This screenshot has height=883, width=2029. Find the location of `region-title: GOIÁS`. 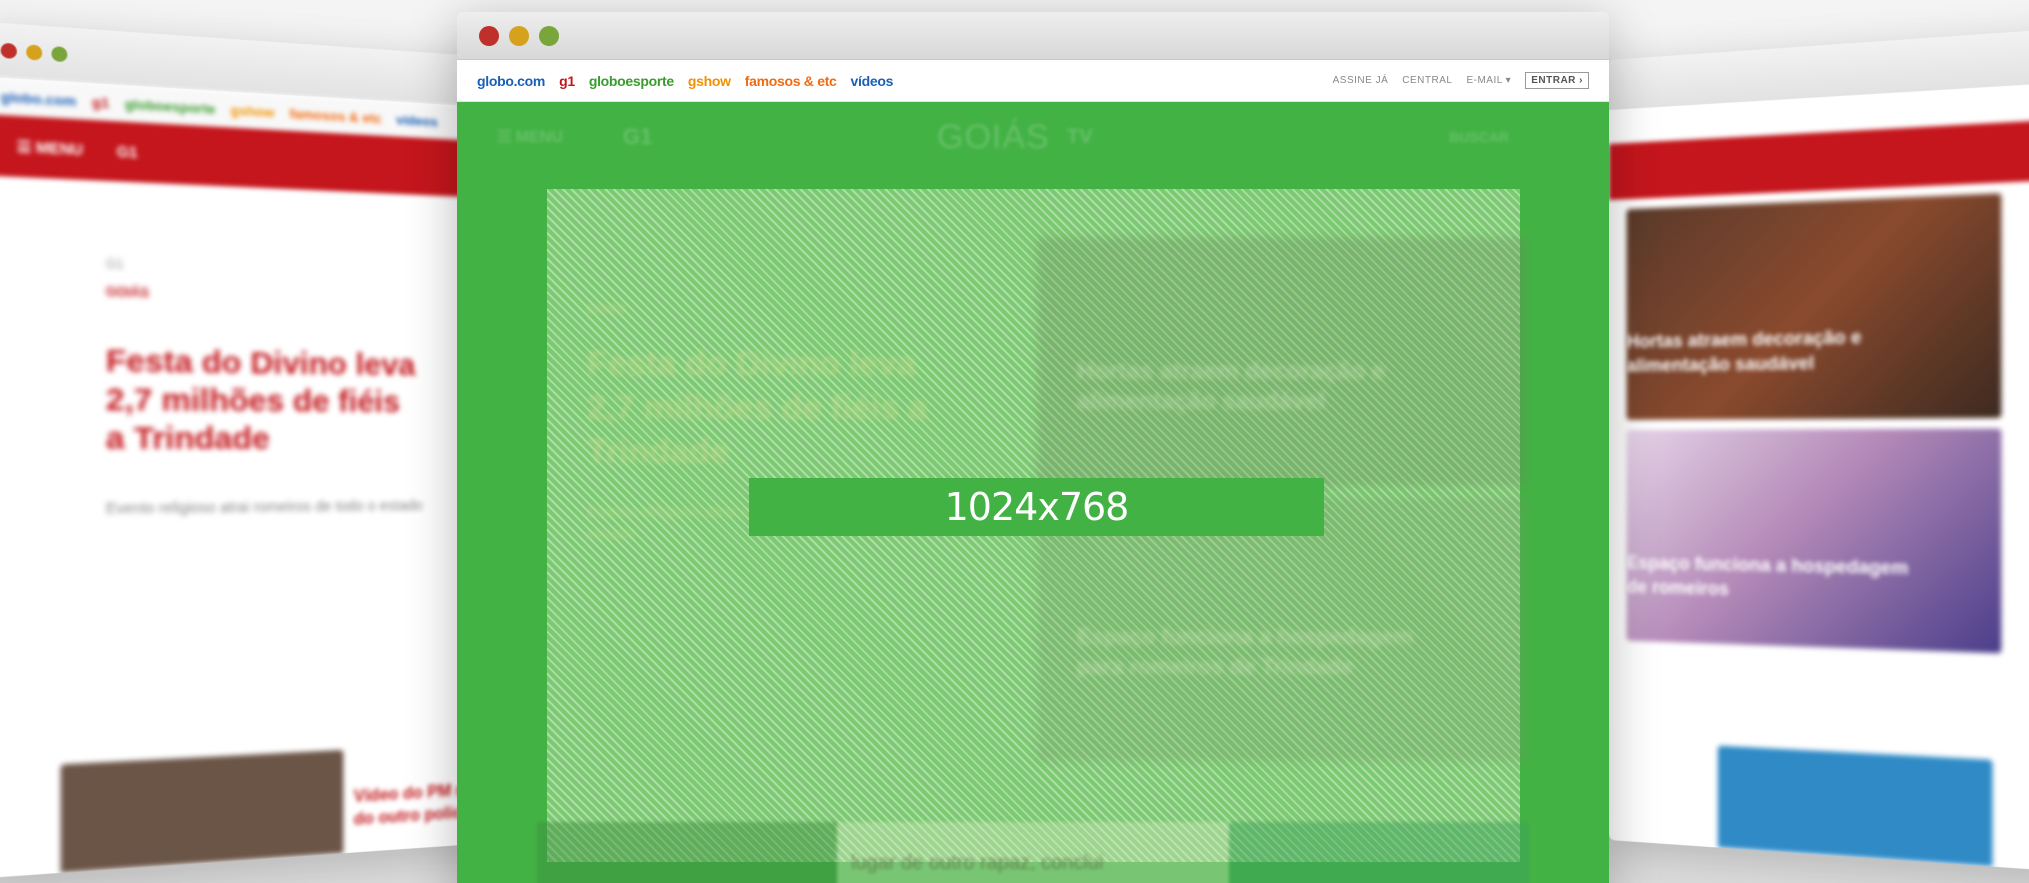

region-title: GOIÁS is located at coordinates (993, 136).